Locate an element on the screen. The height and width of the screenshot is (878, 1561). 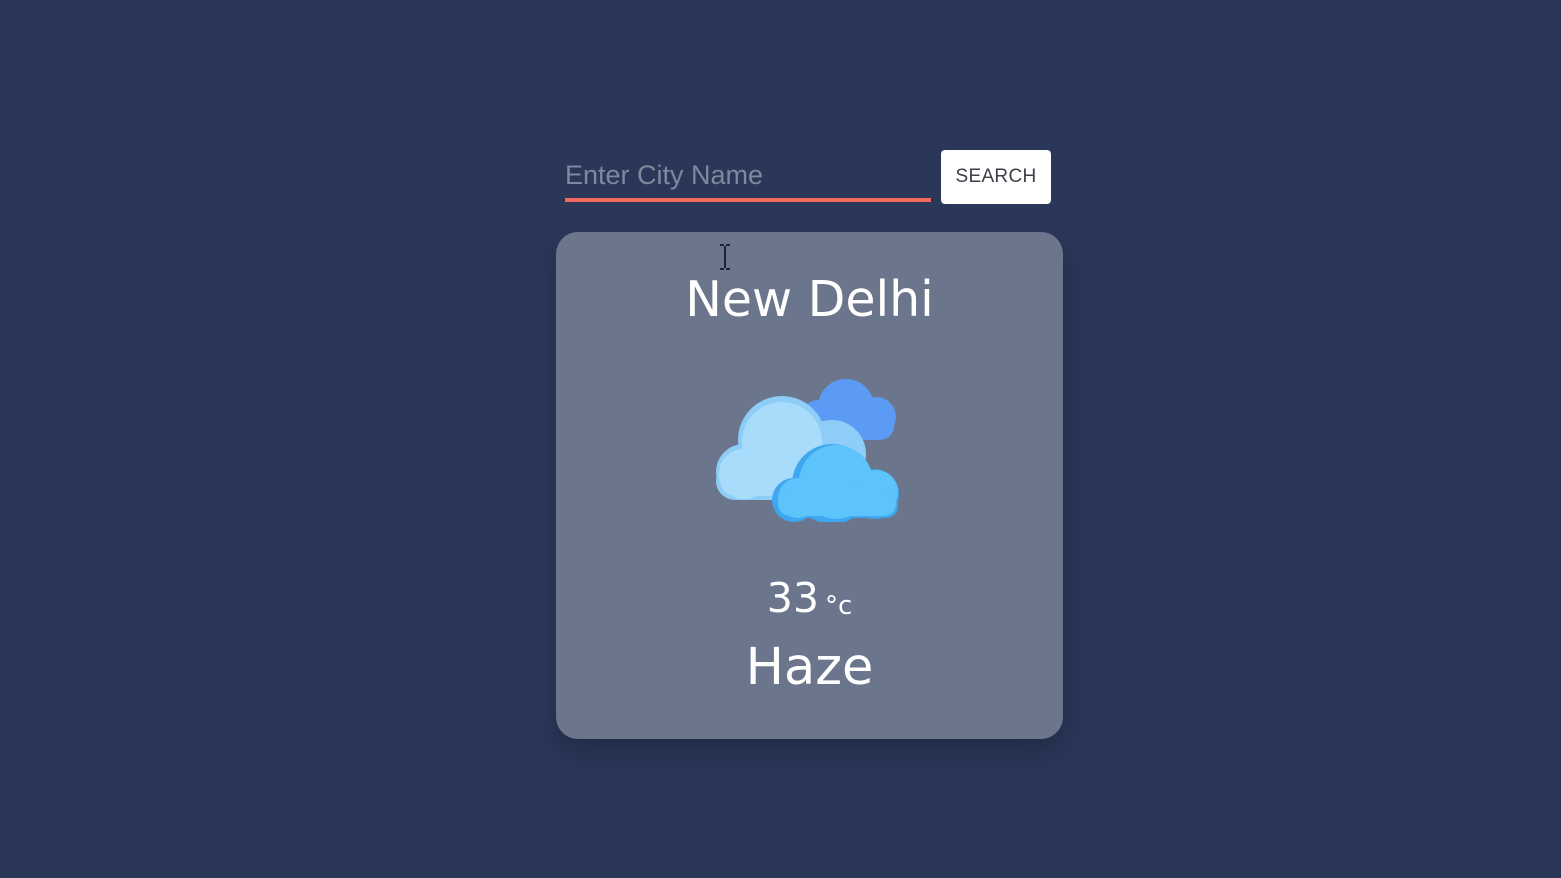
city-search-input is located at coordinates (748, 177).